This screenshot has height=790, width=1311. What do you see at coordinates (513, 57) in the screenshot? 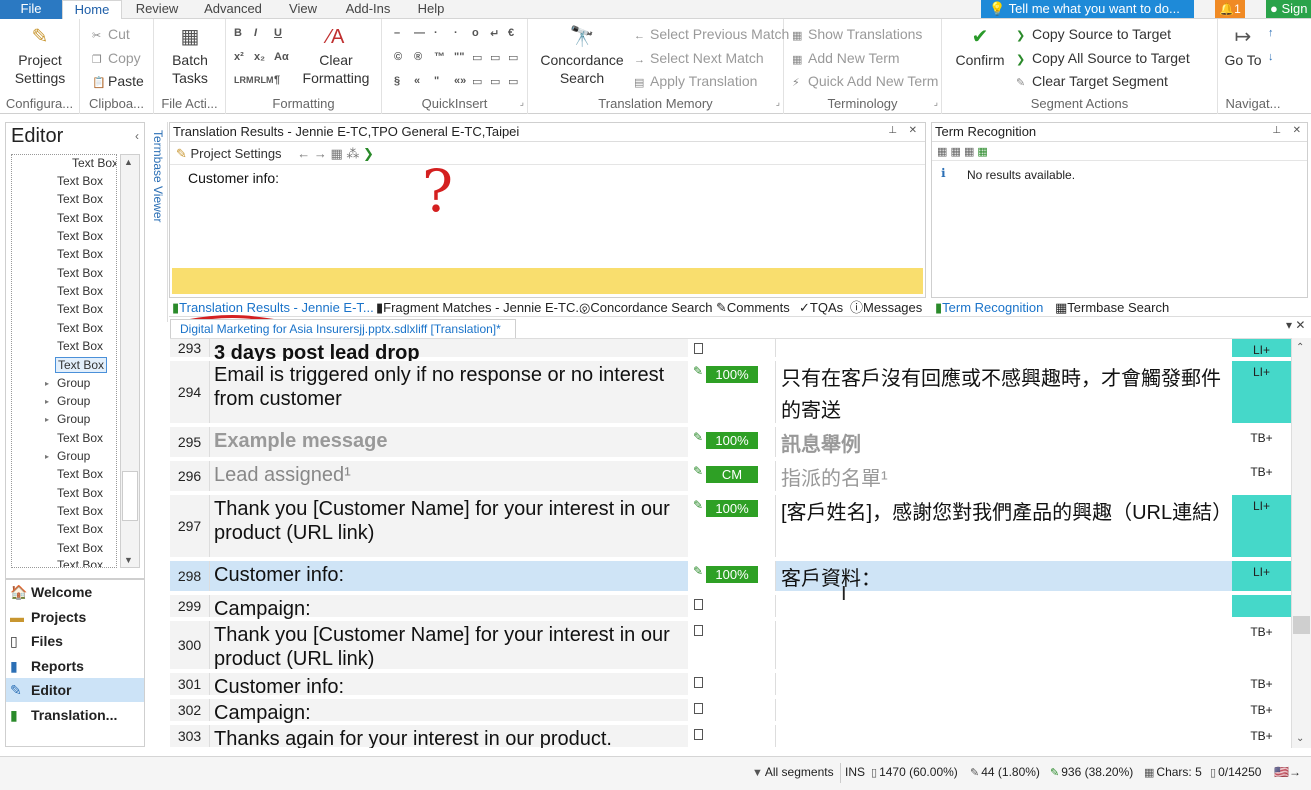
I see `tag3-icon: ▭` at bounding box center [513, 57].